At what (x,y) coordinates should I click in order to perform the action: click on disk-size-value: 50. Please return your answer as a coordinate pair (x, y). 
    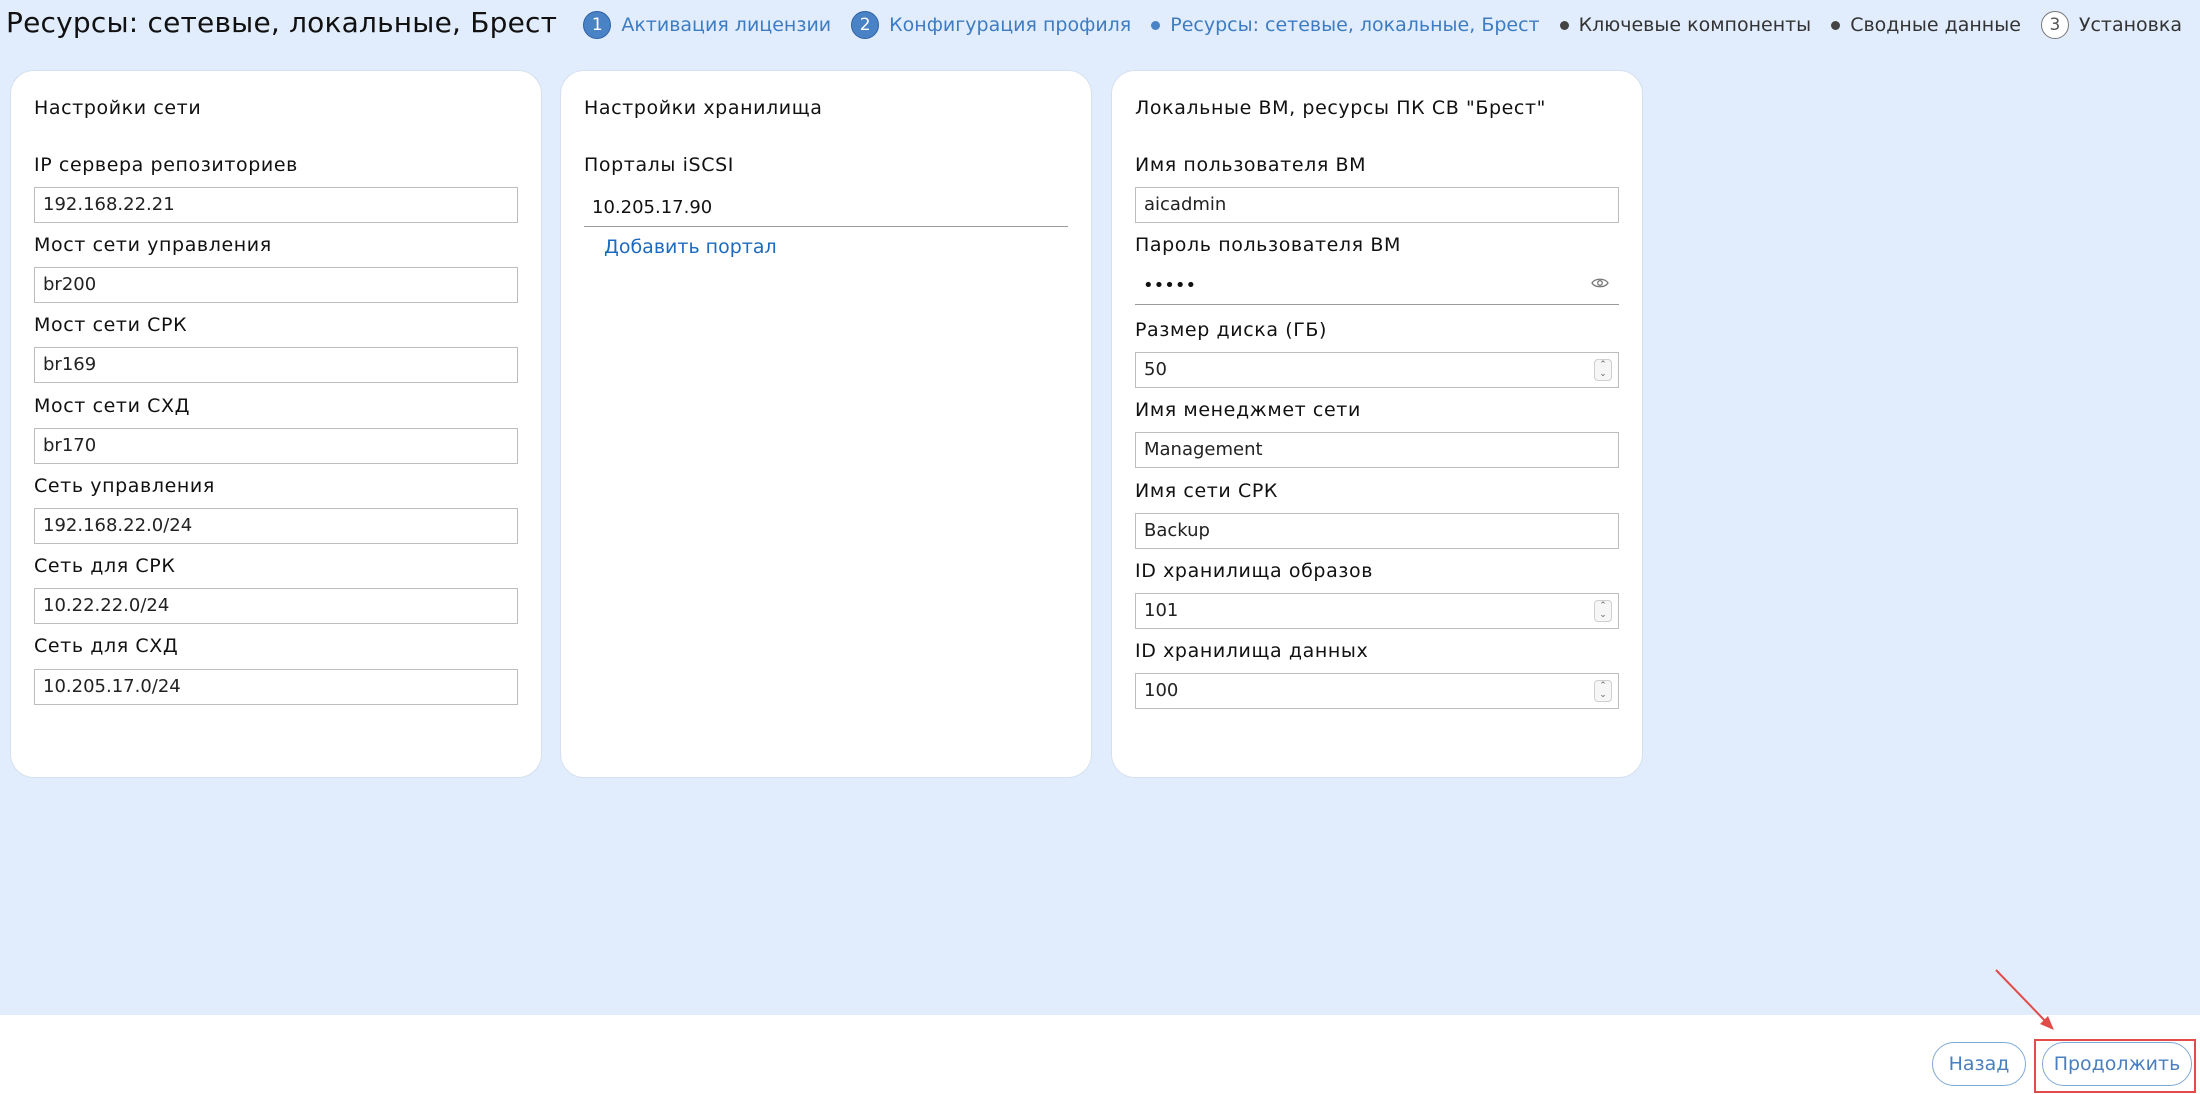
    Looking at the image, I should click on (1155, 369).